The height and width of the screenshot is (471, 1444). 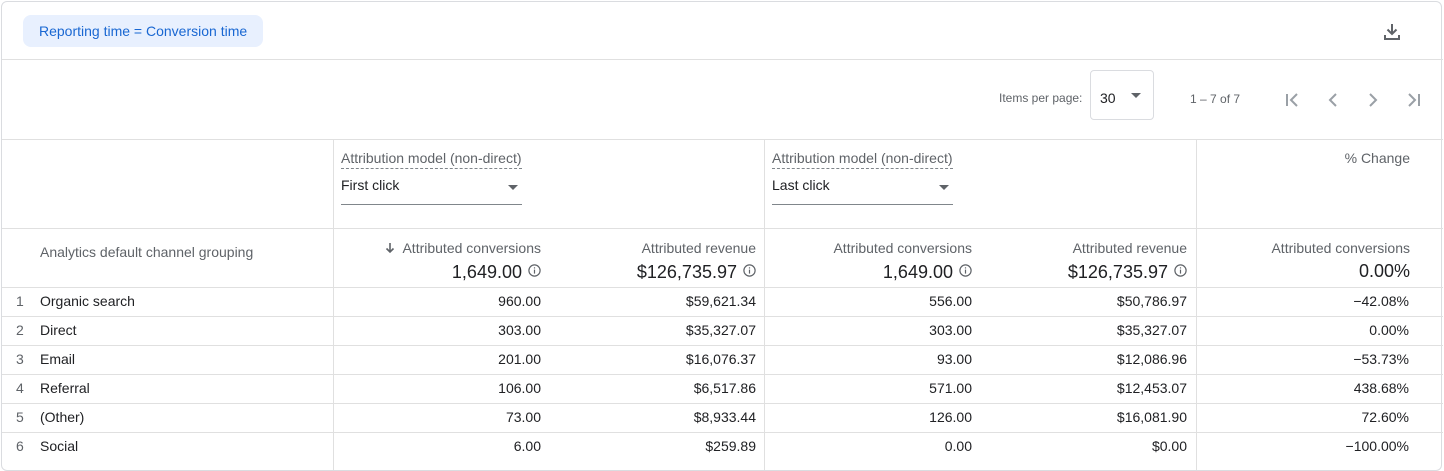 What do you see at coordinates (20, 417) in the screenshot?
I see `row-index: 5` at bounding box center [20, 417].